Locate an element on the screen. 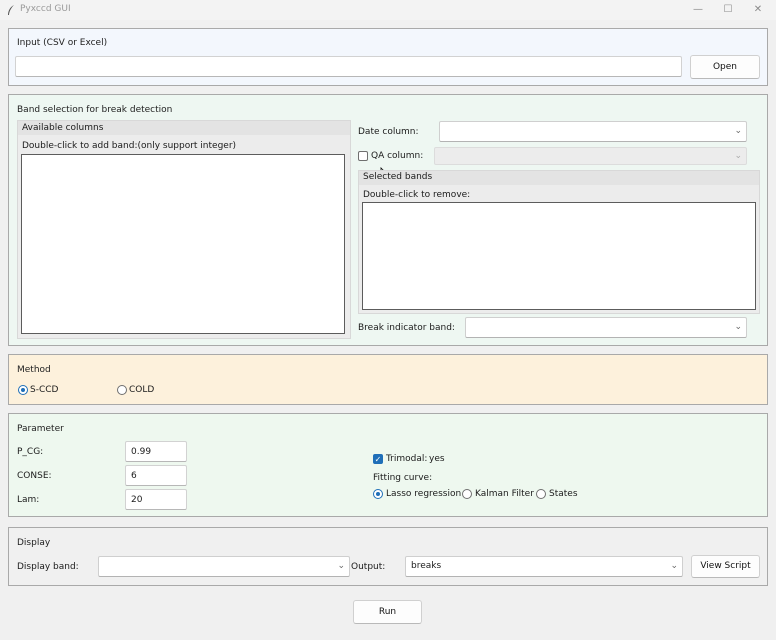 This screenshot has width=776, height=640. close-icon: ✕ is located at coordinates (758, 10).